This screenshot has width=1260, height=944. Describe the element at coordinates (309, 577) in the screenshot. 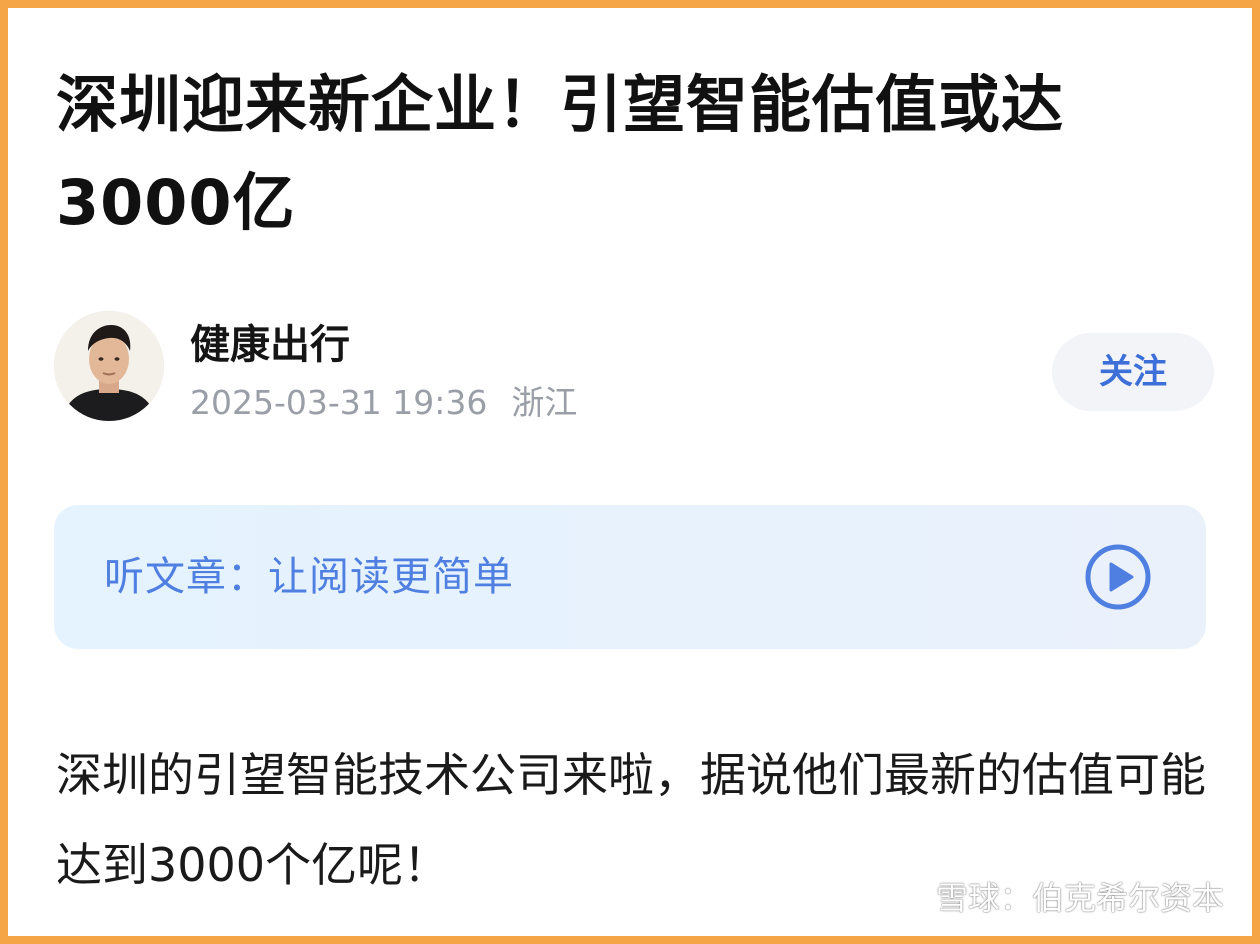

I see `listen-article-label: 听文章：让阅读更简单` at that location.